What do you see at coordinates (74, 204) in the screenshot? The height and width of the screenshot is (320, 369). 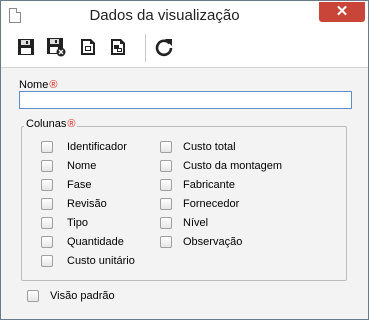 I see `column-checkbox-revisao: Revisão` at bounding box center [74, 204].